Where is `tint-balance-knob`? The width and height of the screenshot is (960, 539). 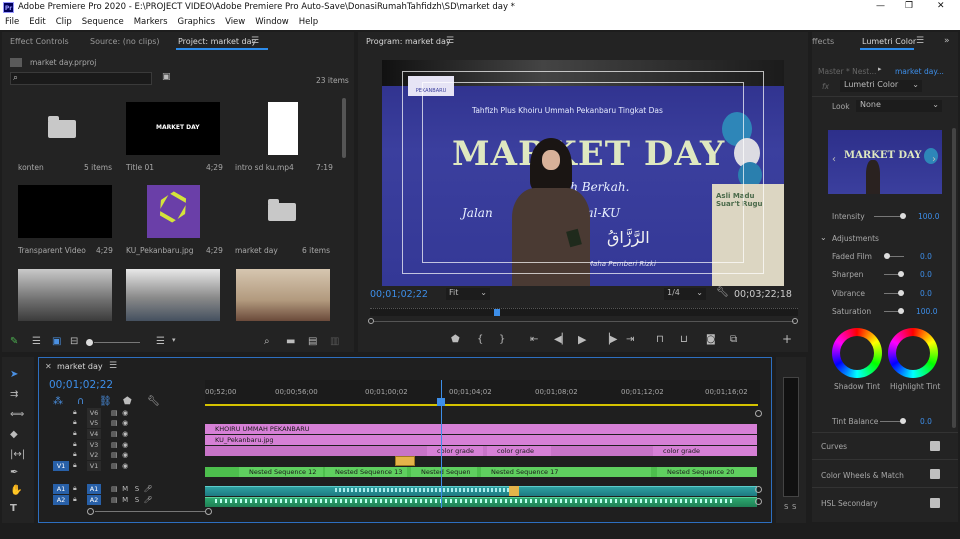 tint-balance-knob is located at coordinates (903, 421).